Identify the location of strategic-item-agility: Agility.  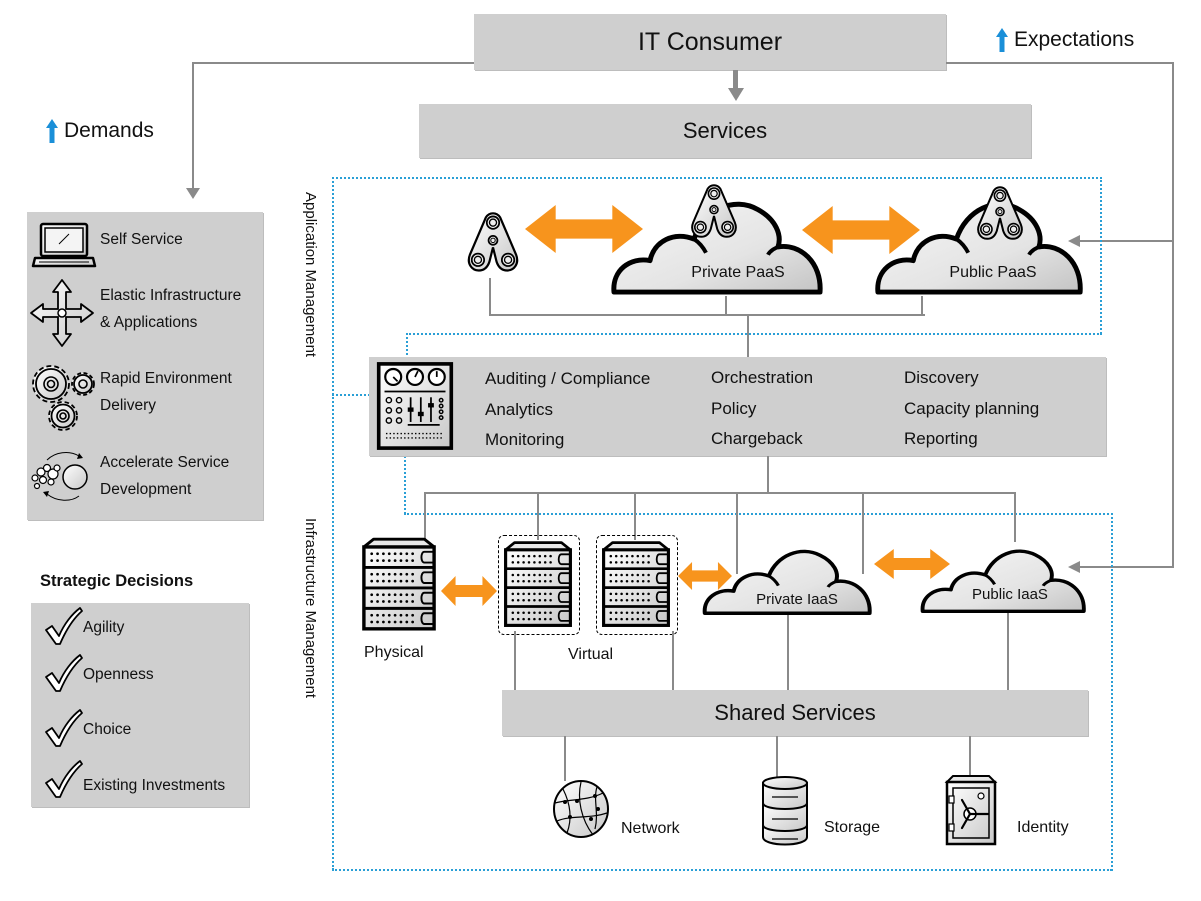
(104, 627).